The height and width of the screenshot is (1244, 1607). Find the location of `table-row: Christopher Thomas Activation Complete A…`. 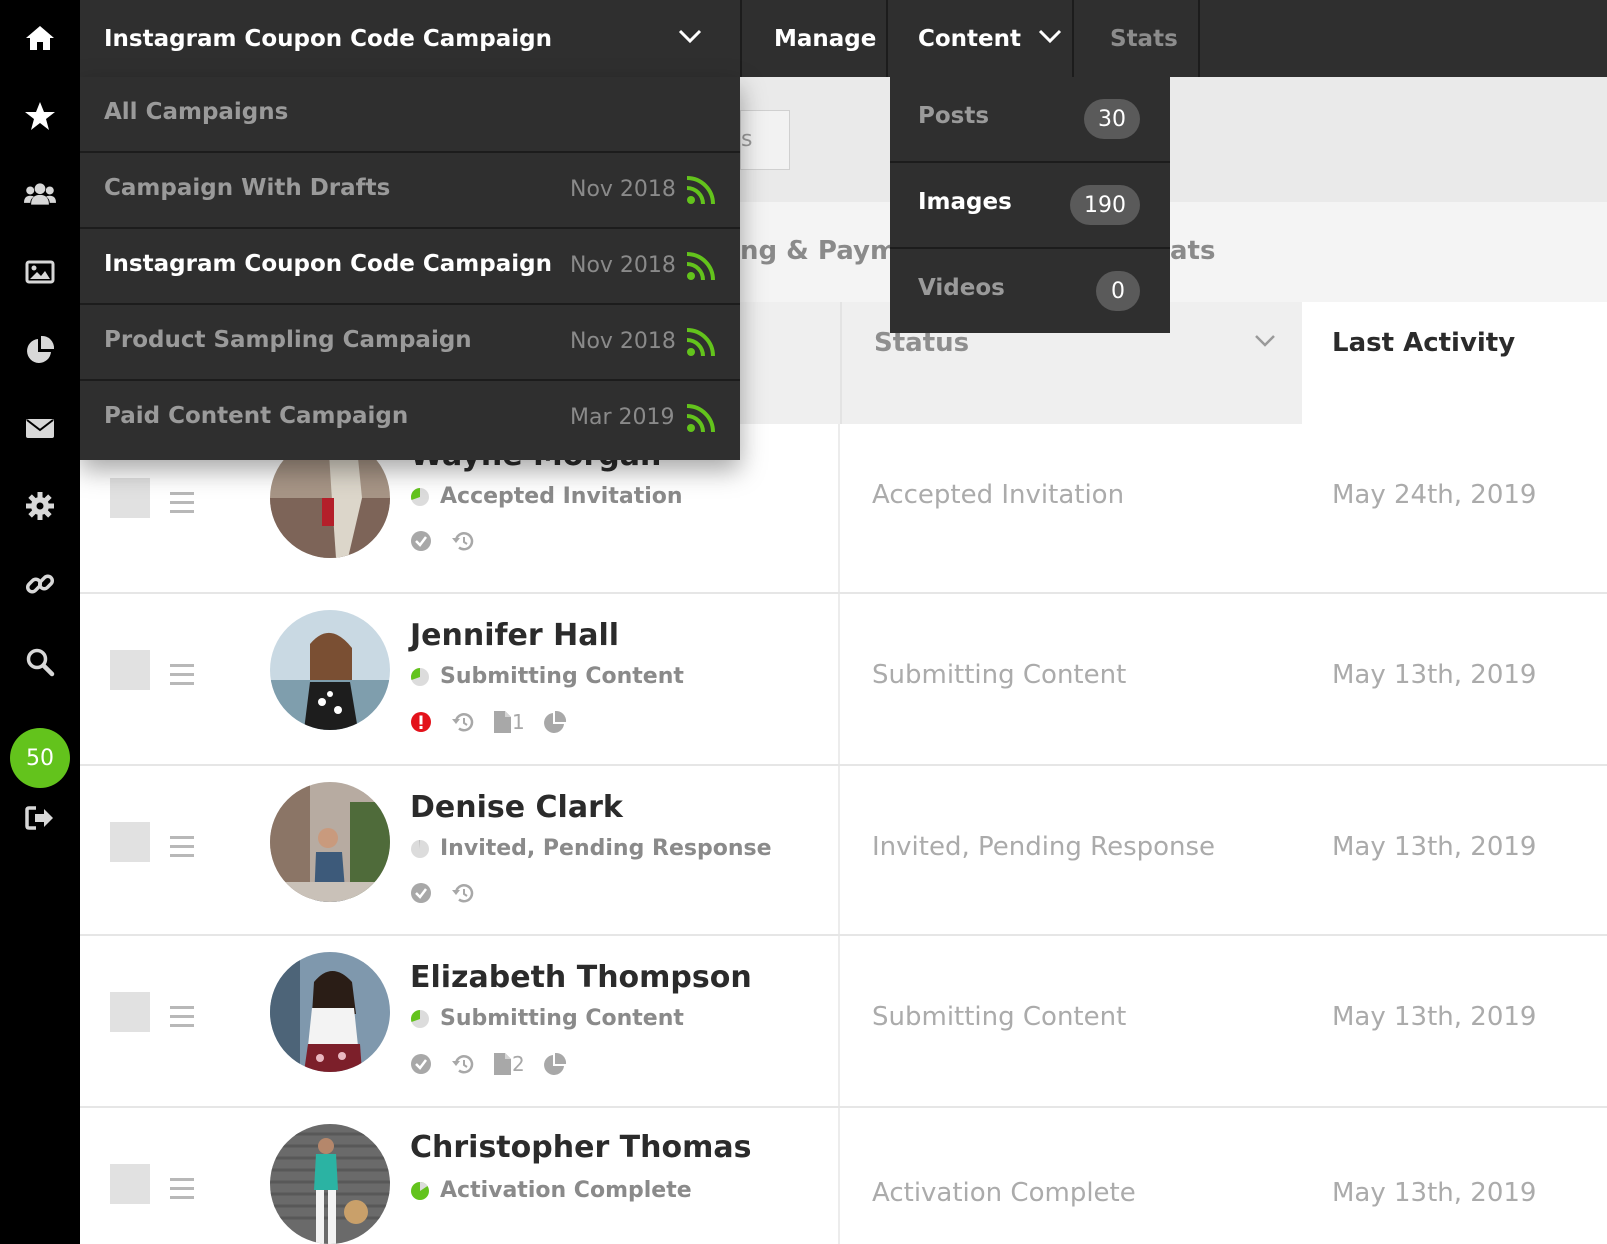

table-row: Christopher Thomas Activation Complete A… is located at coordinates (843, 1176).